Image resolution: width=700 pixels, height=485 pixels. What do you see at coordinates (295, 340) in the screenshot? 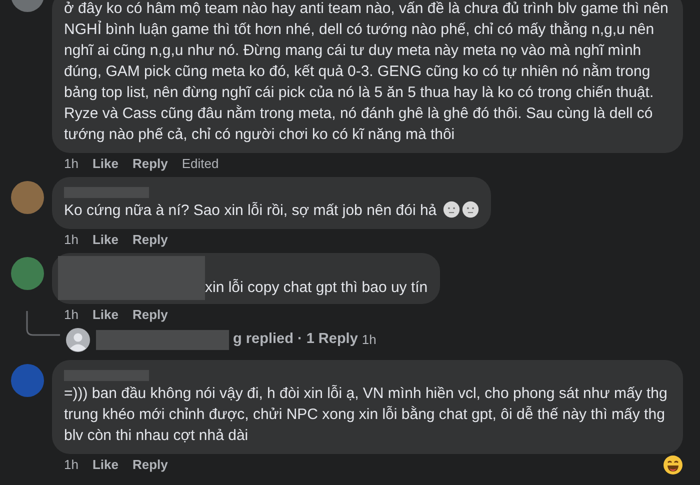
I see `replies-link: g replied · 1 Reply` at bounding box center [295, 340].